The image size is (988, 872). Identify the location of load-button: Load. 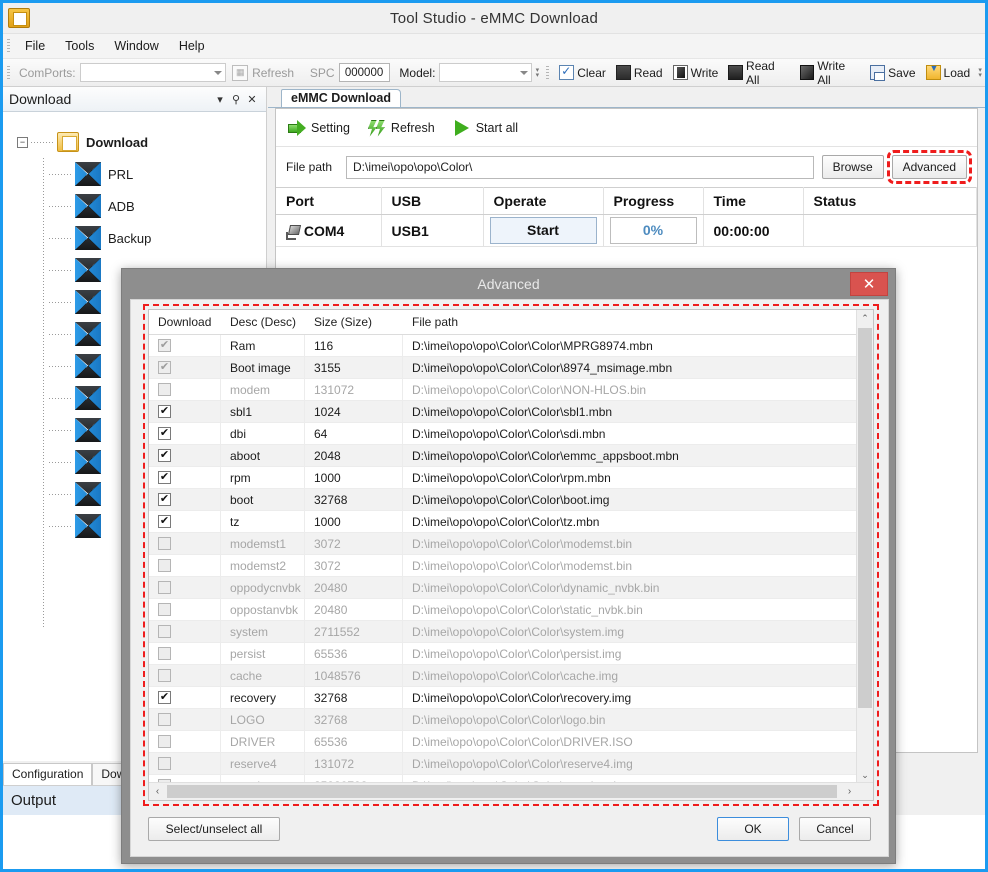
(948, 72).